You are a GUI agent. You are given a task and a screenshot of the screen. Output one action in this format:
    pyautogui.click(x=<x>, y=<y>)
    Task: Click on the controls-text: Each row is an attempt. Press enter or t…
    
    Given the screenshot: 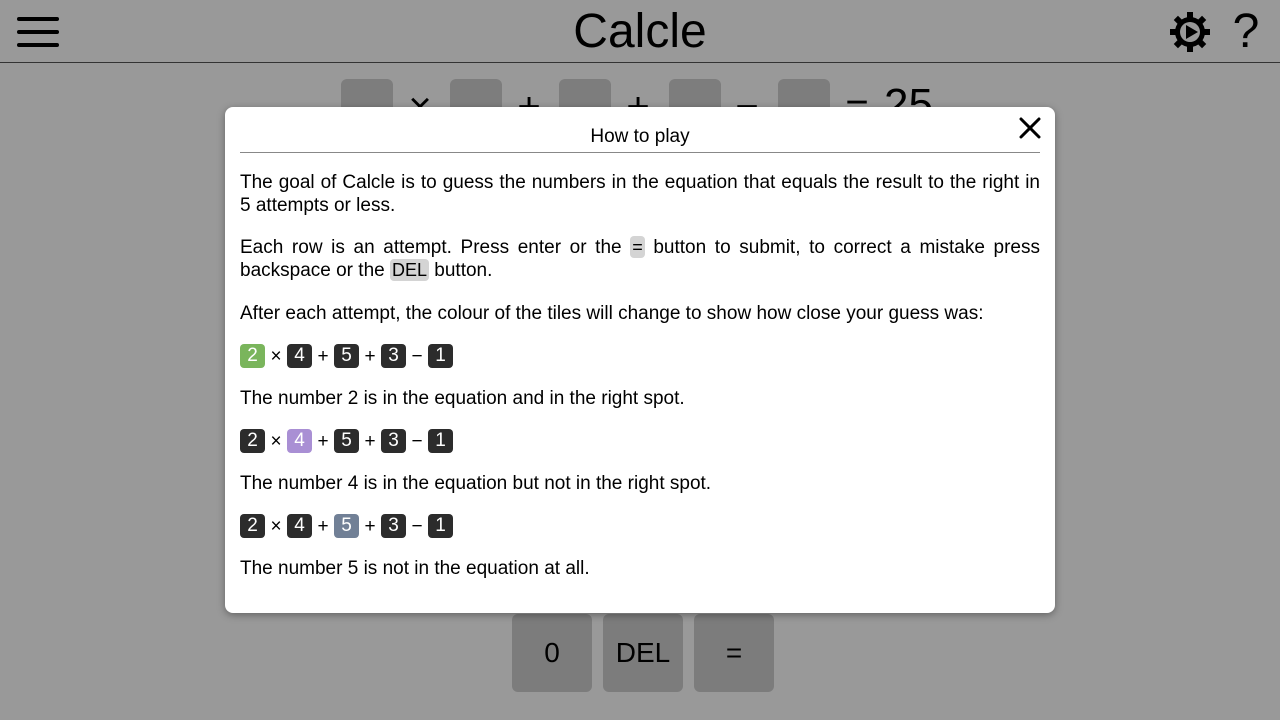 What is the action you would take?
    pyautogui.click(x=435, y=247)
    